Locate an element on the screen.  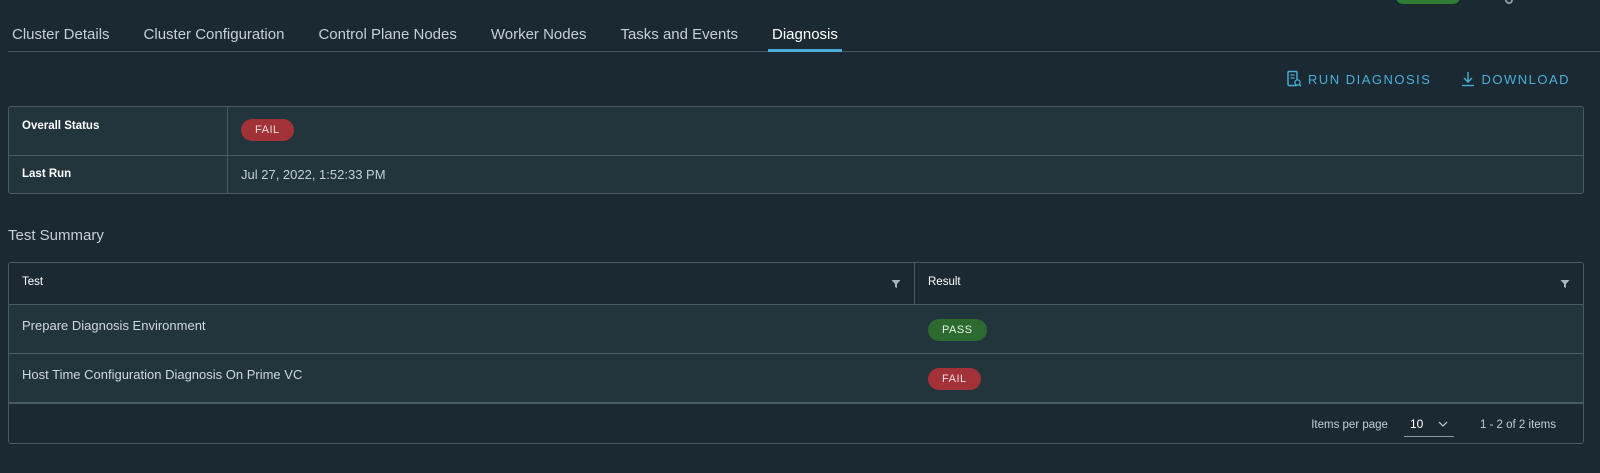
tab-cluster-configuration: Cluster Configuration is located at coordinates (214, 39).